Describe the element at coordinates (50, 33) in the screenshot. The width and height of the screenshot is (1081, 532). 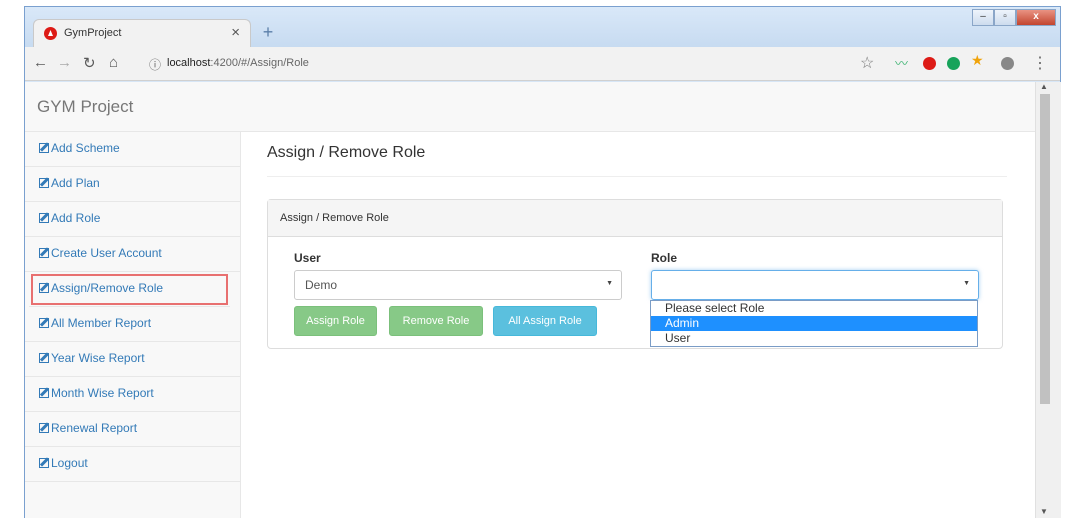
I see `angular-favicon-icon` at that location.